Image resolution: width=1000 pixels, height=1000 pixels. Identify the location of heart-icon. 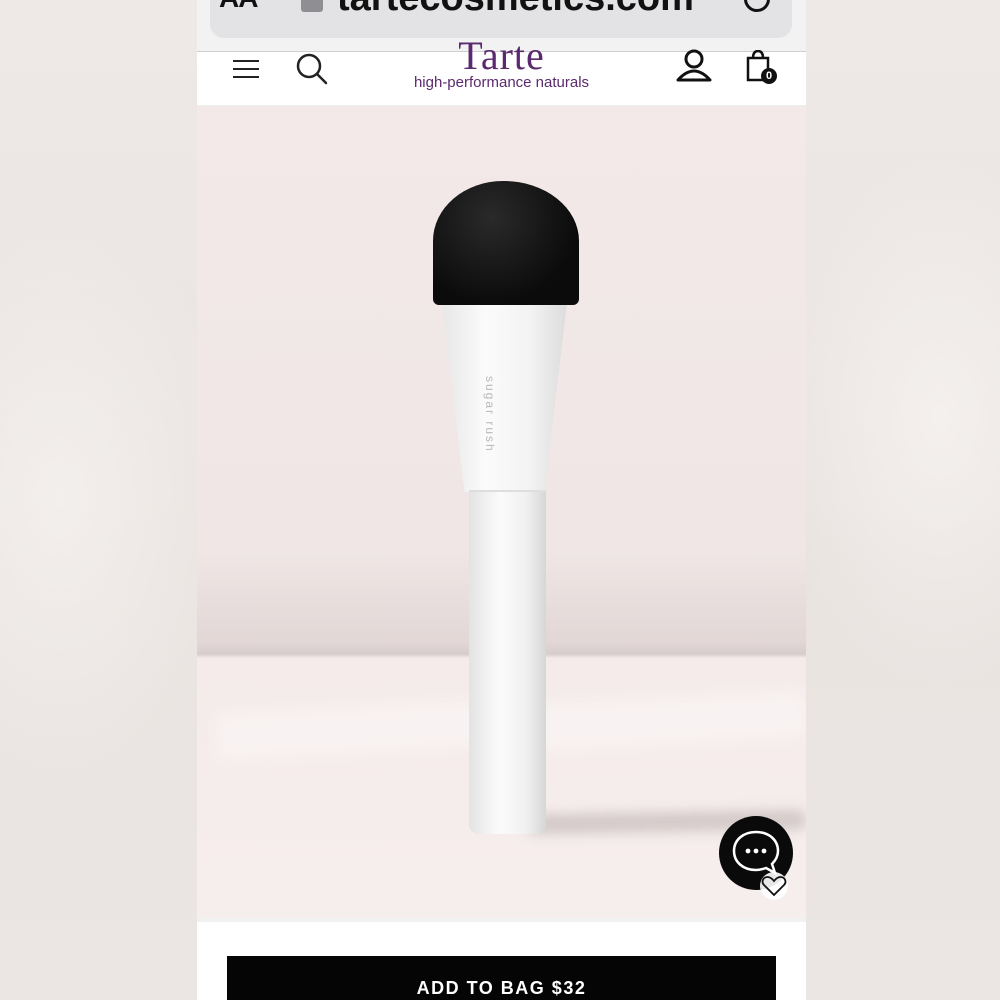
(774, 886).